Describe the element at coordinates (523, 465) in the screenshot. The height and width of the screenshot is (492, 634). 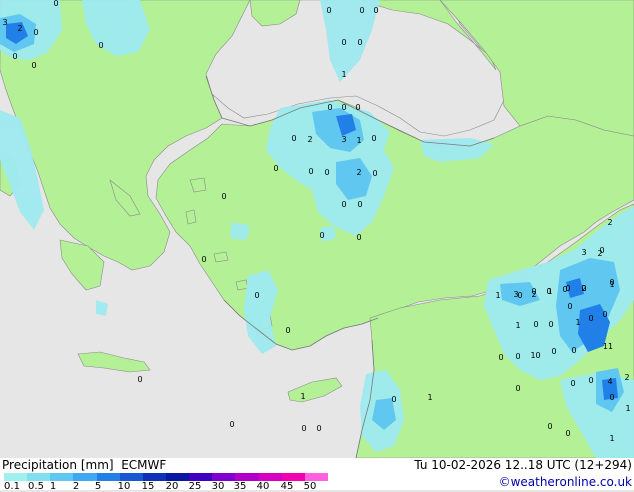
I see `valid-time: Tu 10-02-2026 12..18 UTC (12+294)` at that location.